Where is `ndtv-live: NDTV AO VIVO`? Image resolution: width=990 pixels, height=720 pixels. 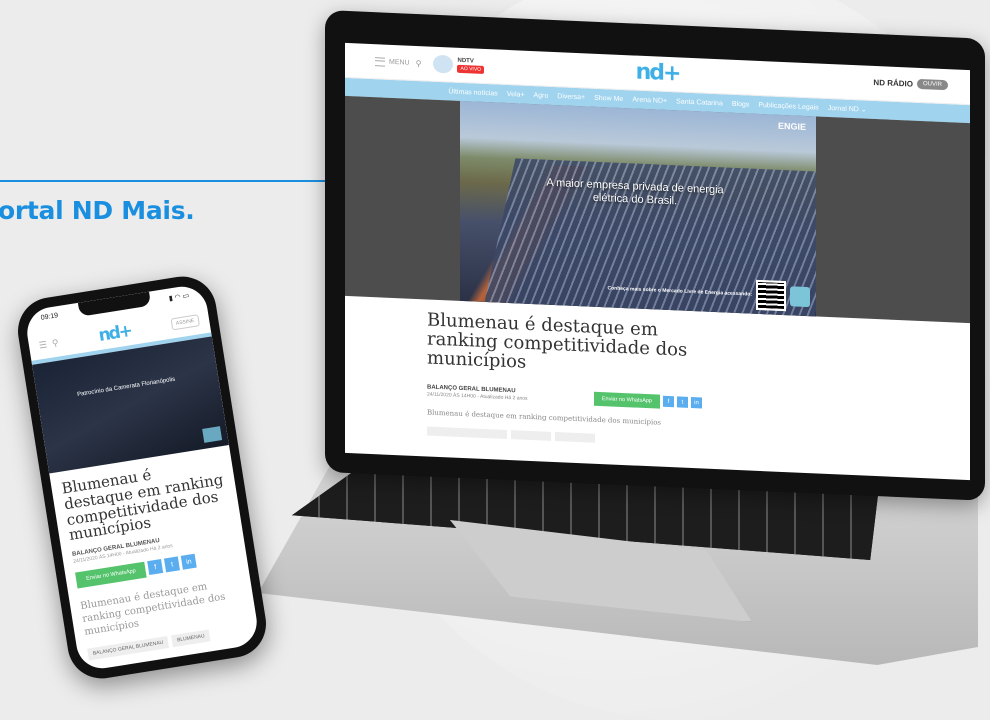
ndtv-live: NDTV AO VIVO is located at coordinates (471, 65).